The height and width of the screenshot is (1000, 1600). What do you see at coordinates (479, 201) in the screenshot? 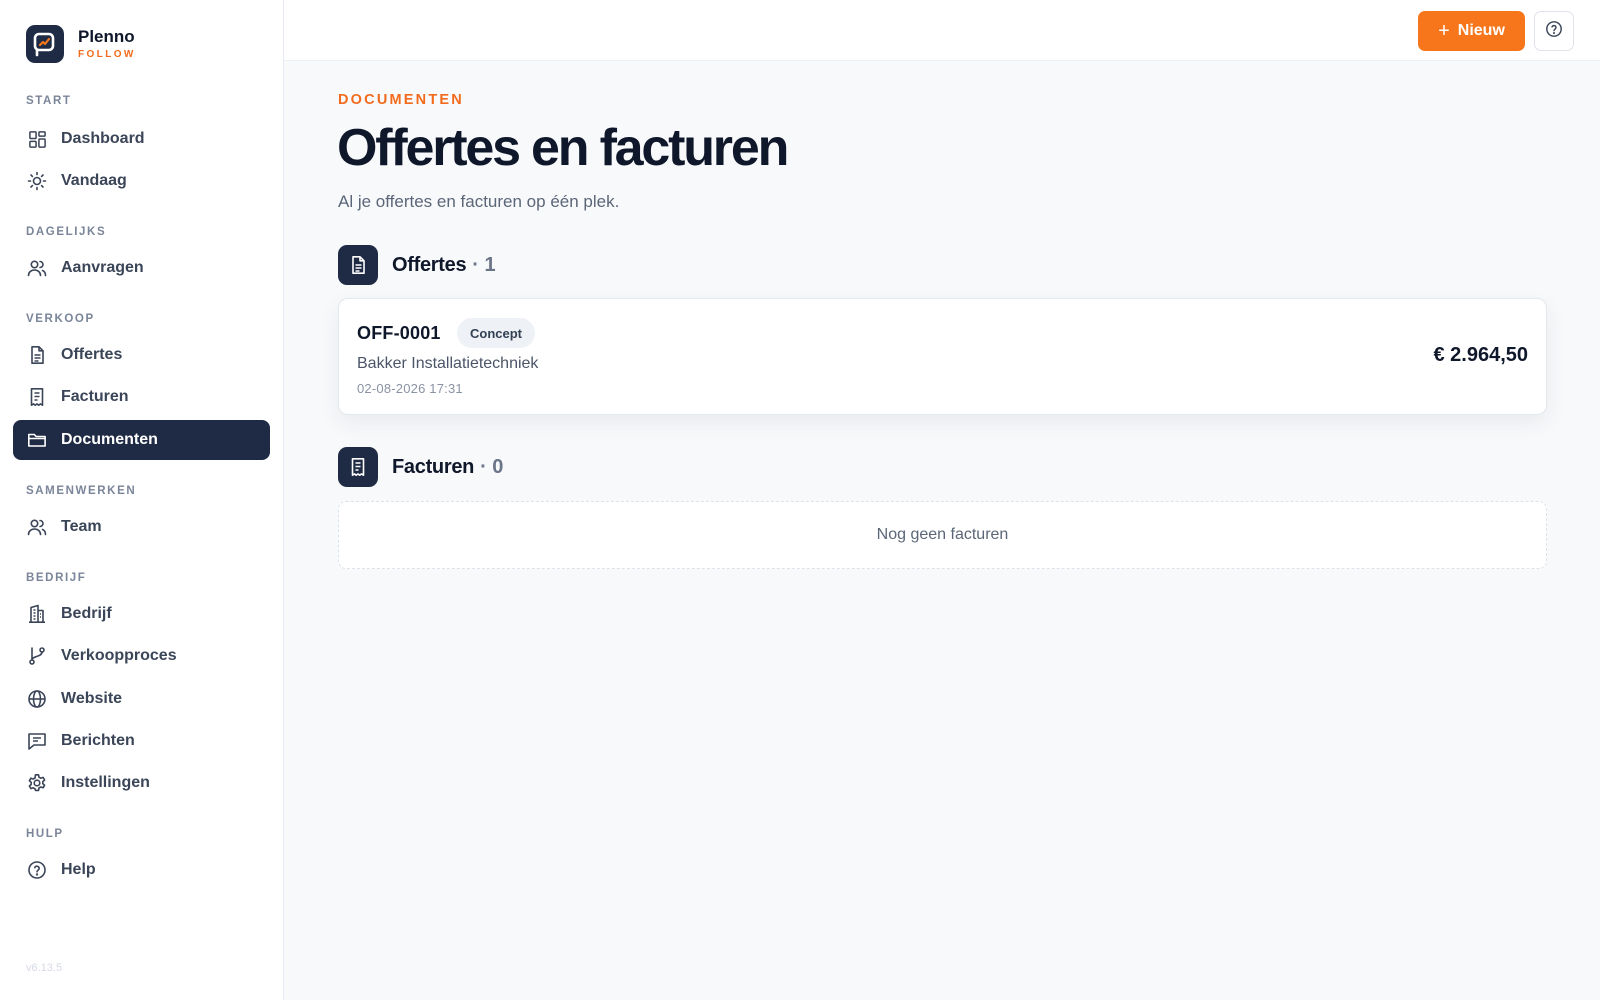
I see `page-subtitle: Al je offertes en facturen op één plek.` at bounding box center [479, 201].